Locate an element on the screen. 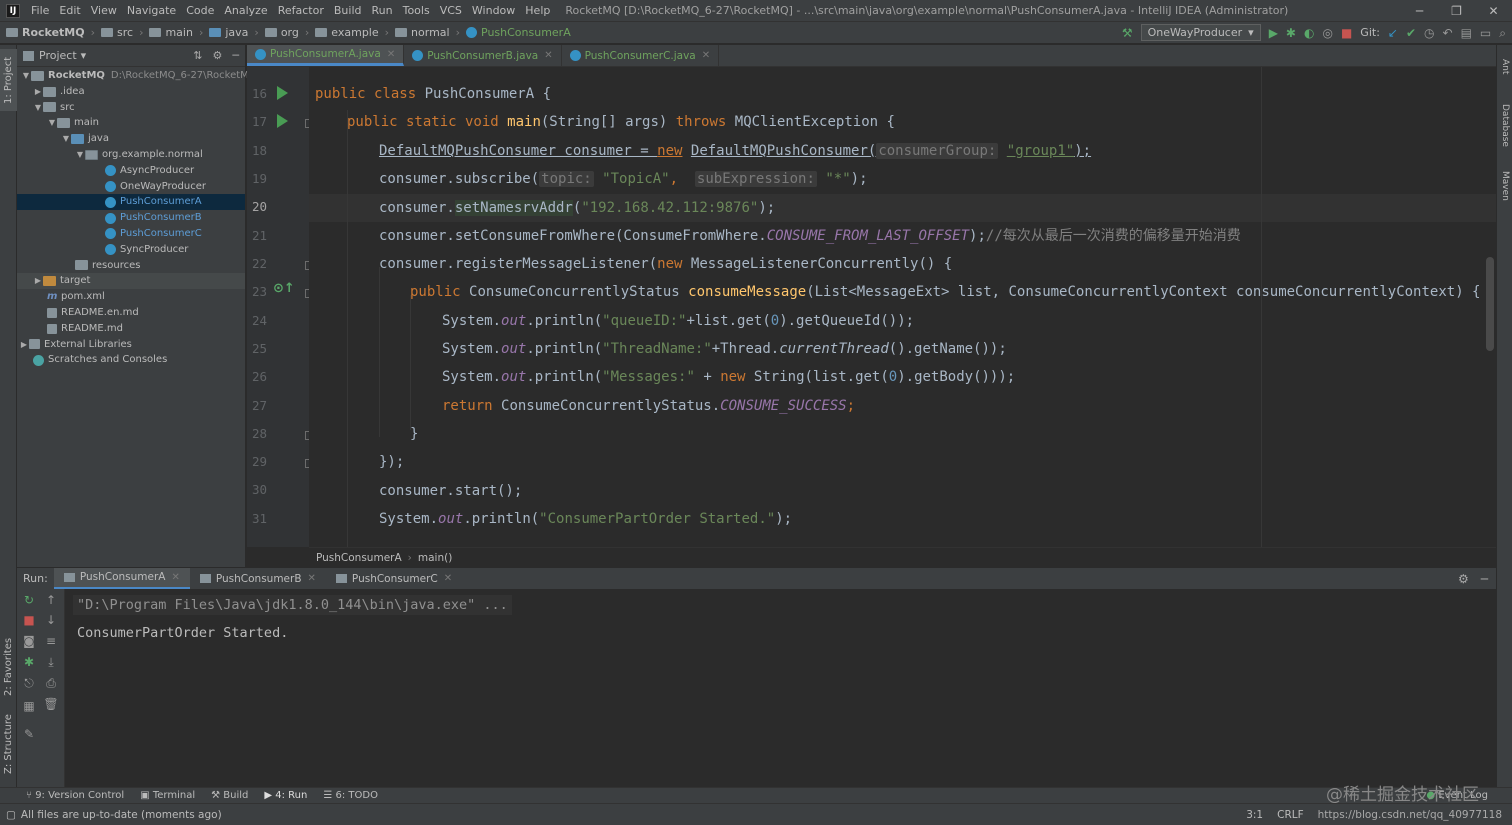 This screenshot has width=1512, height=825. tree-item-rocketmq: ▼ RocketMQ D:\RocketMQ_6-27\RocketMQ is located at coordinates (137, 76).